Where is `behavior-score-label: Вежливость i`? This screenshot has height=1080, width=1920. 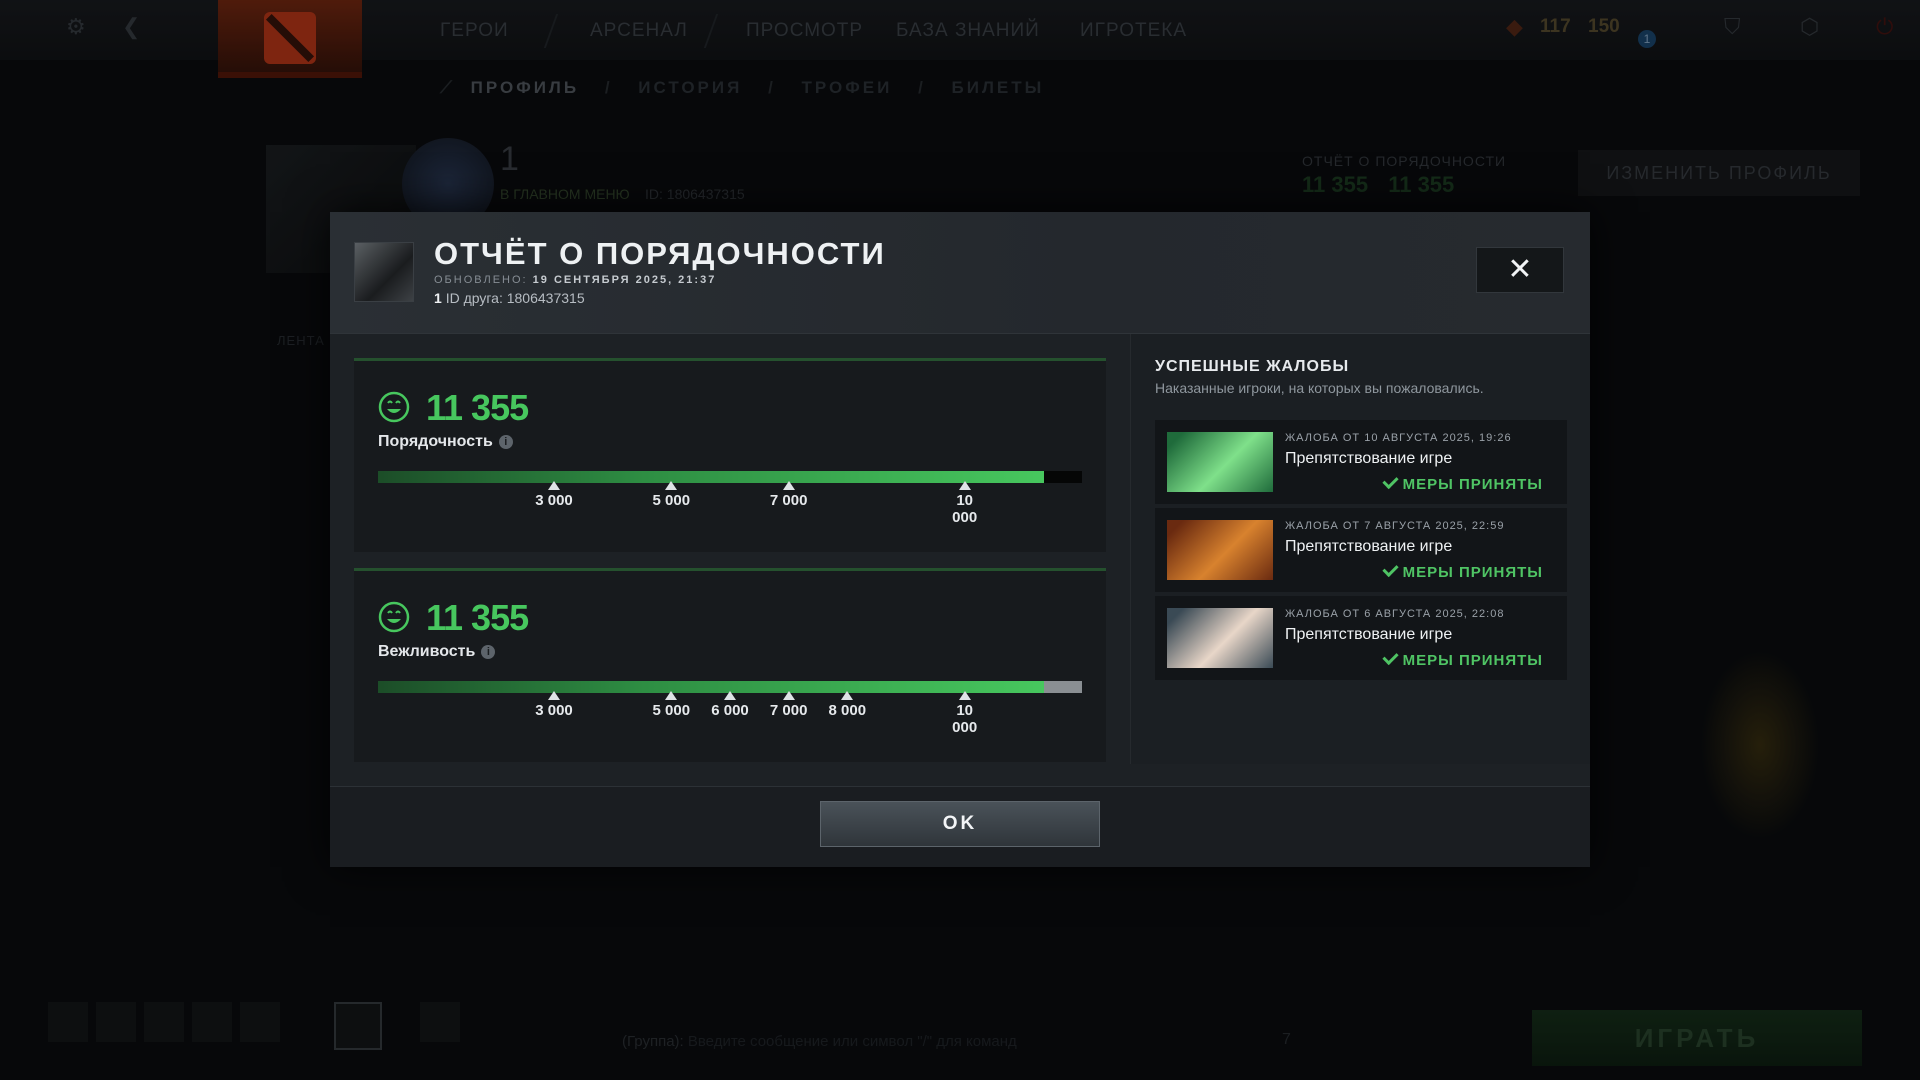 behavior-score-label: Вежливость i is located at coordinates (437, 652).